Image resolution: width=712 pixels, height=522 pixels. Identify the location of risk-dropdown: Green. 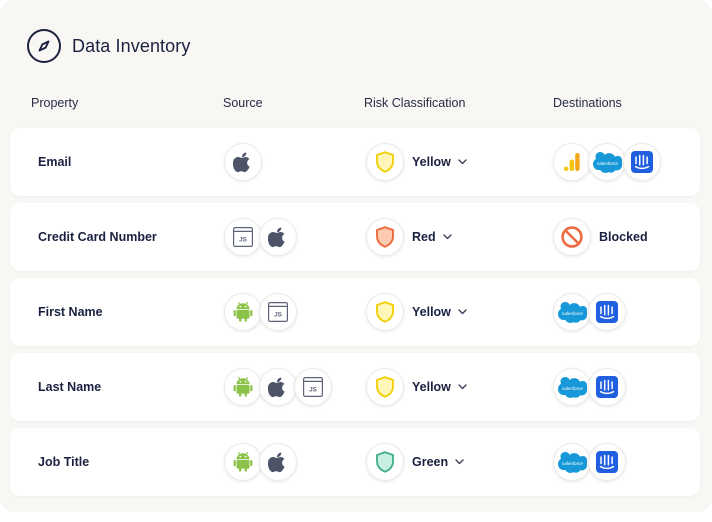
(438, 462).